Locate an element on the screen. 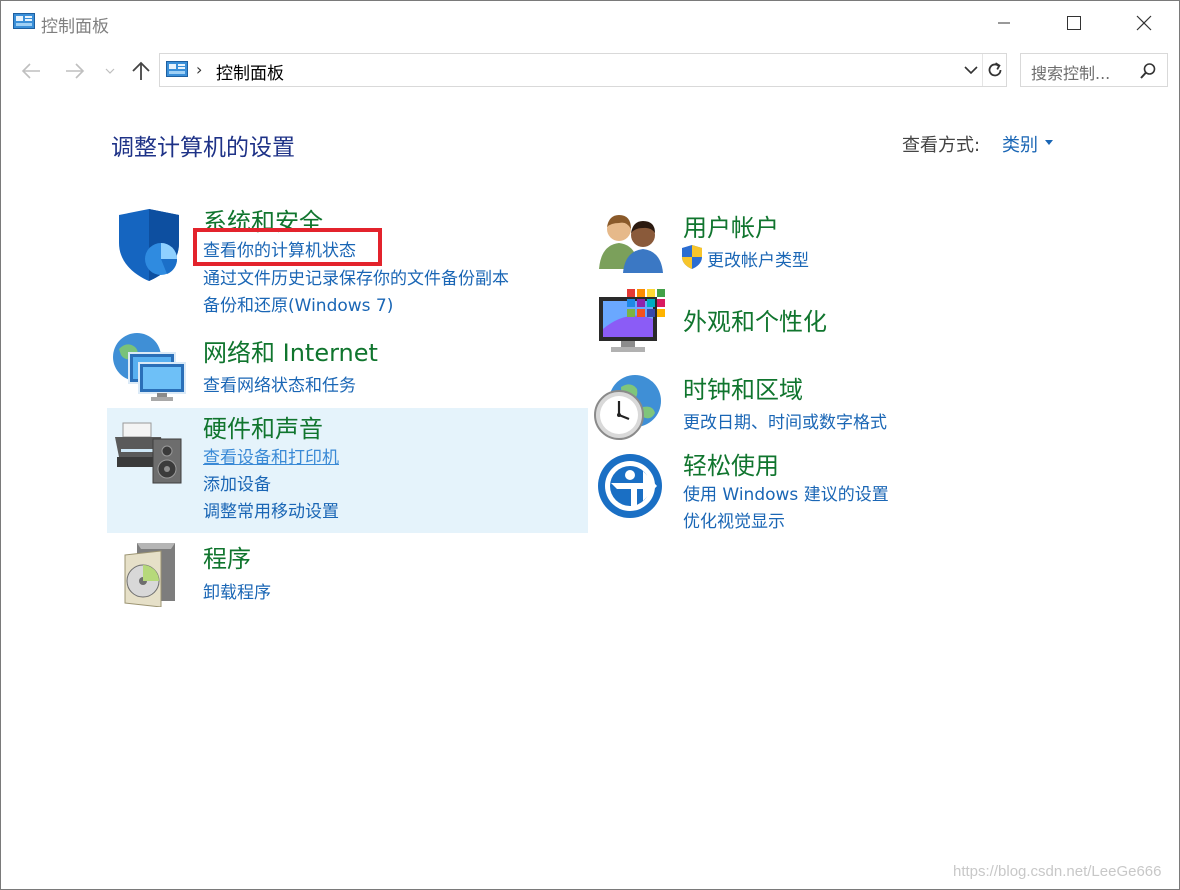  page-title: 调整计算机的设置 is located at coordinates (203, 148).